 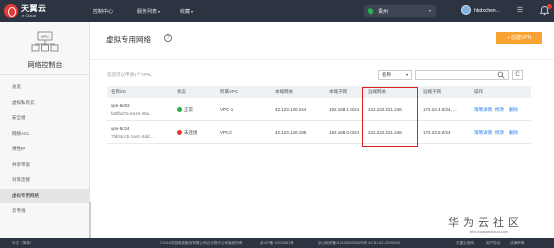 What do you see at coordinates (45, 103) in the screenshot?
I see `sidebar-item: 虚拟私有云` at bounding box center [45, 103].